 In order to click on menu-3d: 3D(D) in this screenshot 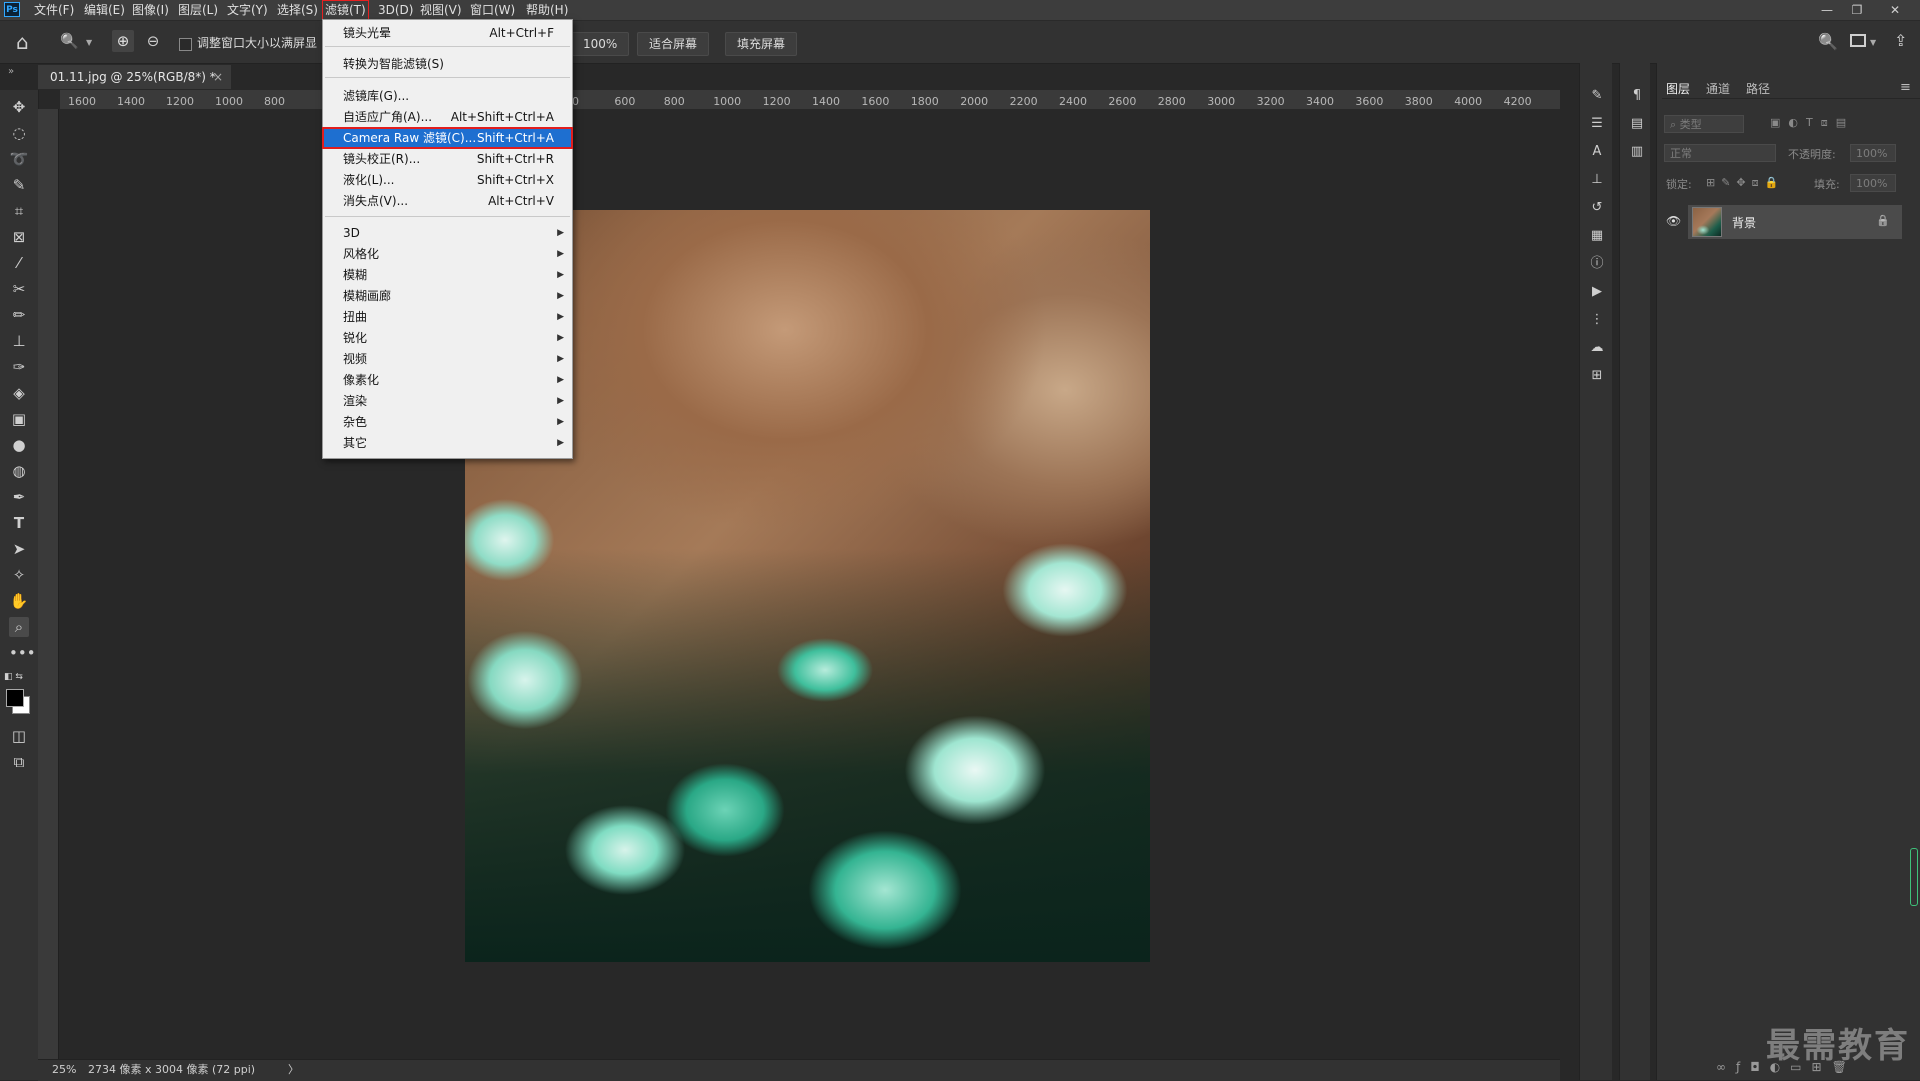, I will do `click(395, 10)`.